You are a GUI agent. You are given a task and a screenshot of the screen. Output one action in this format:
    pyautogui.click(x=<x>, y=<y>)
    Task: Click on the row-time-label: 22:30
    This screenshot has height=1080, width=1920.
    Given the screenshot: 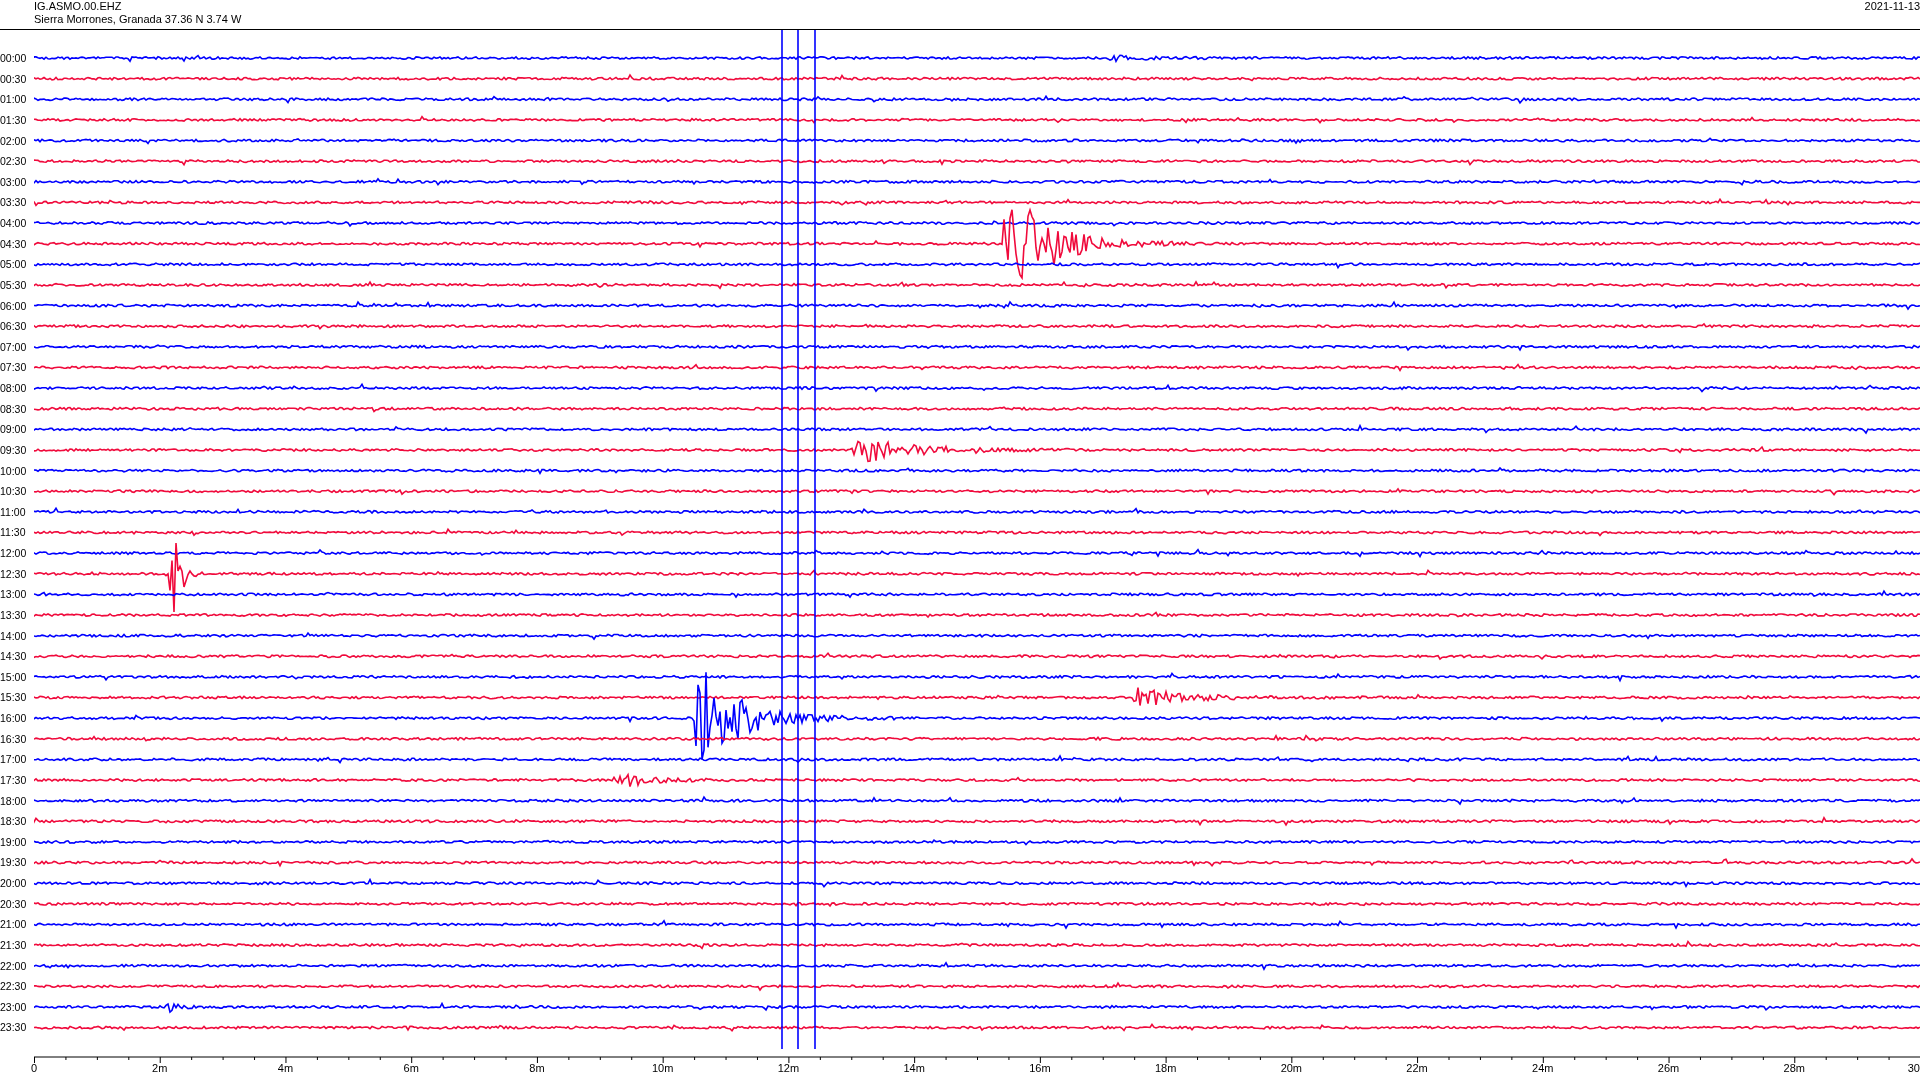 What is the action you would take?
    pyautogui.click(x=14, y=987)
    